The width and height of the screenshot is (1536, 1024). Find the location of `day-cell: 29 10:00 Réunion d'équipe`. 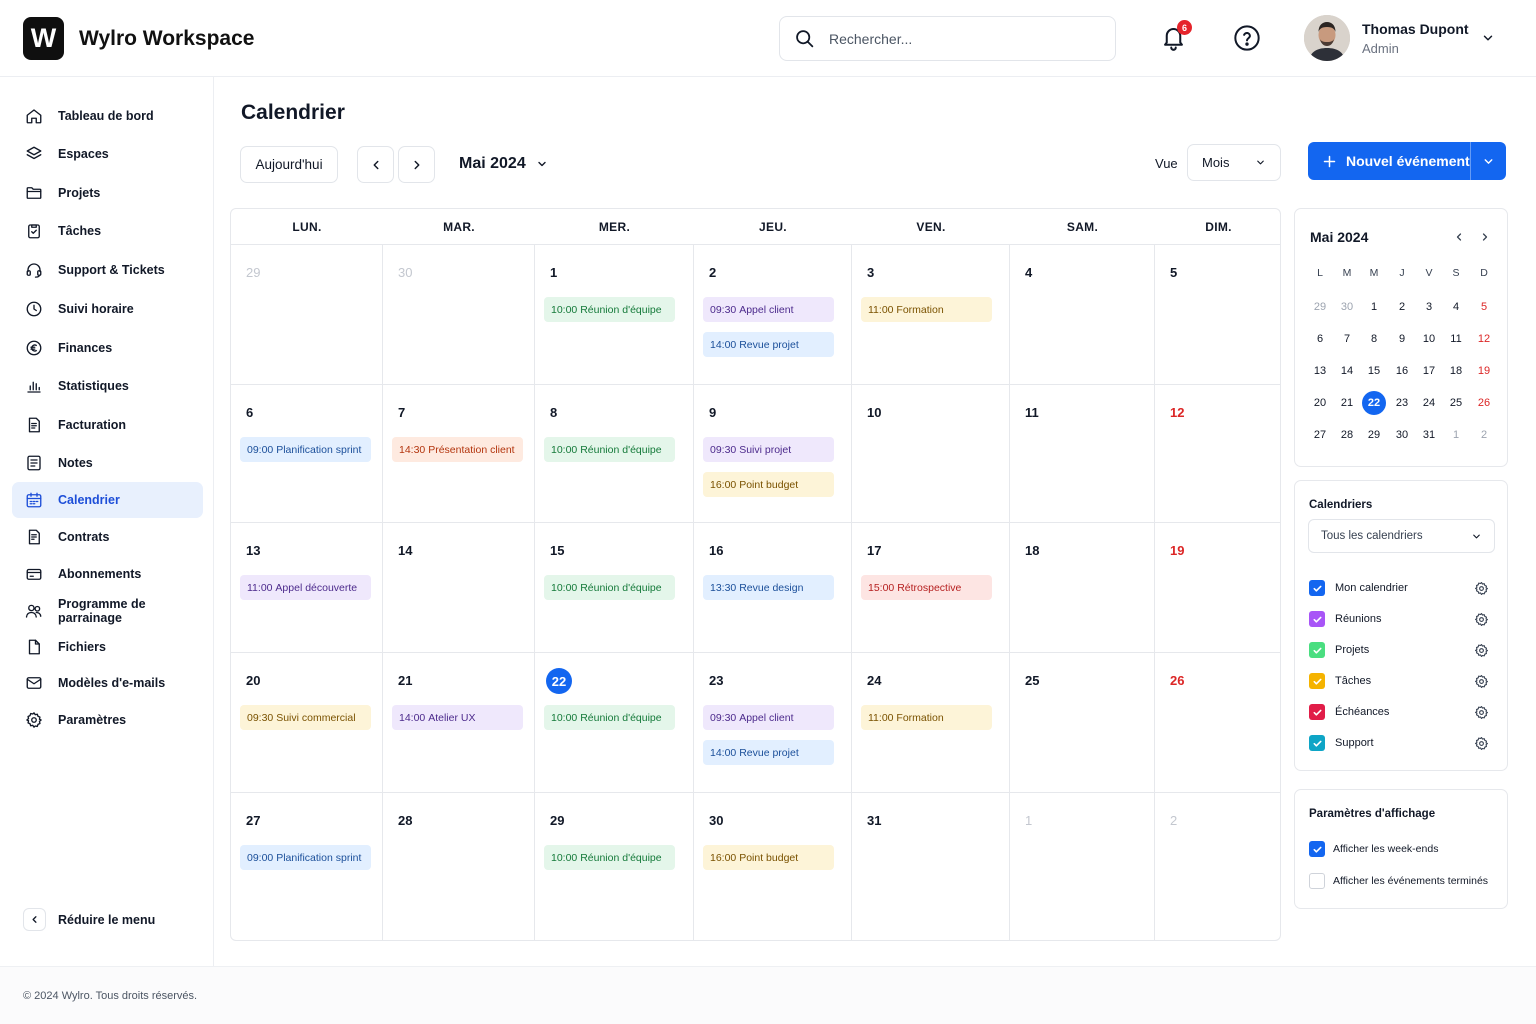

day-cell: 29 10:00 Réunion d'équipe is located at coordinates (614, 866).